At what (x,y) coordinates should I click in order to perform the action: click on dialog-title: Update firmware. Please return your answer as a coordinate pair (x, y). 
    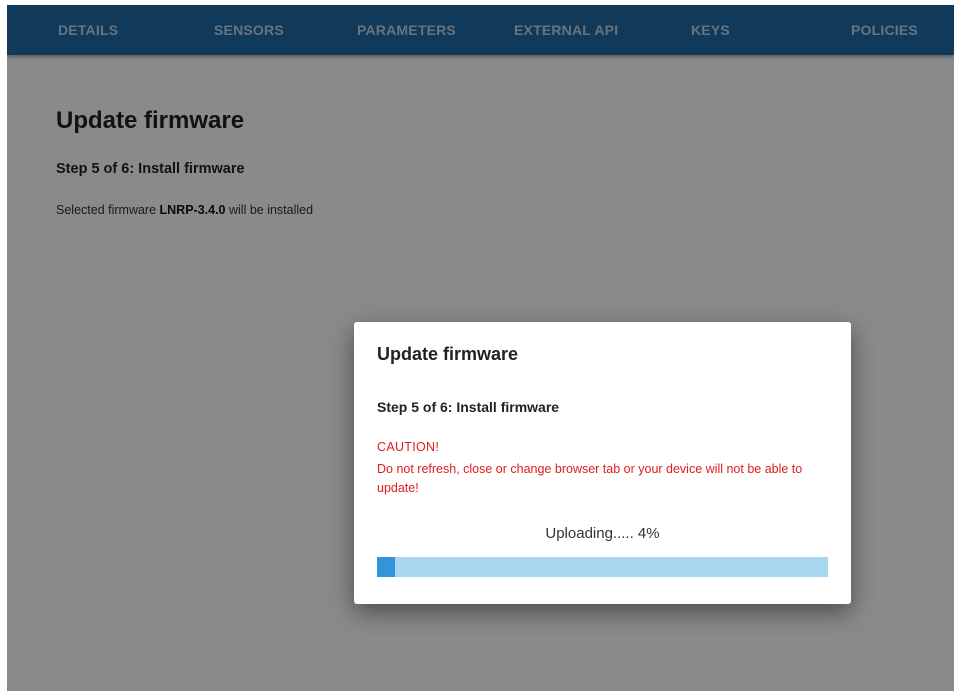
    Looking at the image, I should click on (448, 354).